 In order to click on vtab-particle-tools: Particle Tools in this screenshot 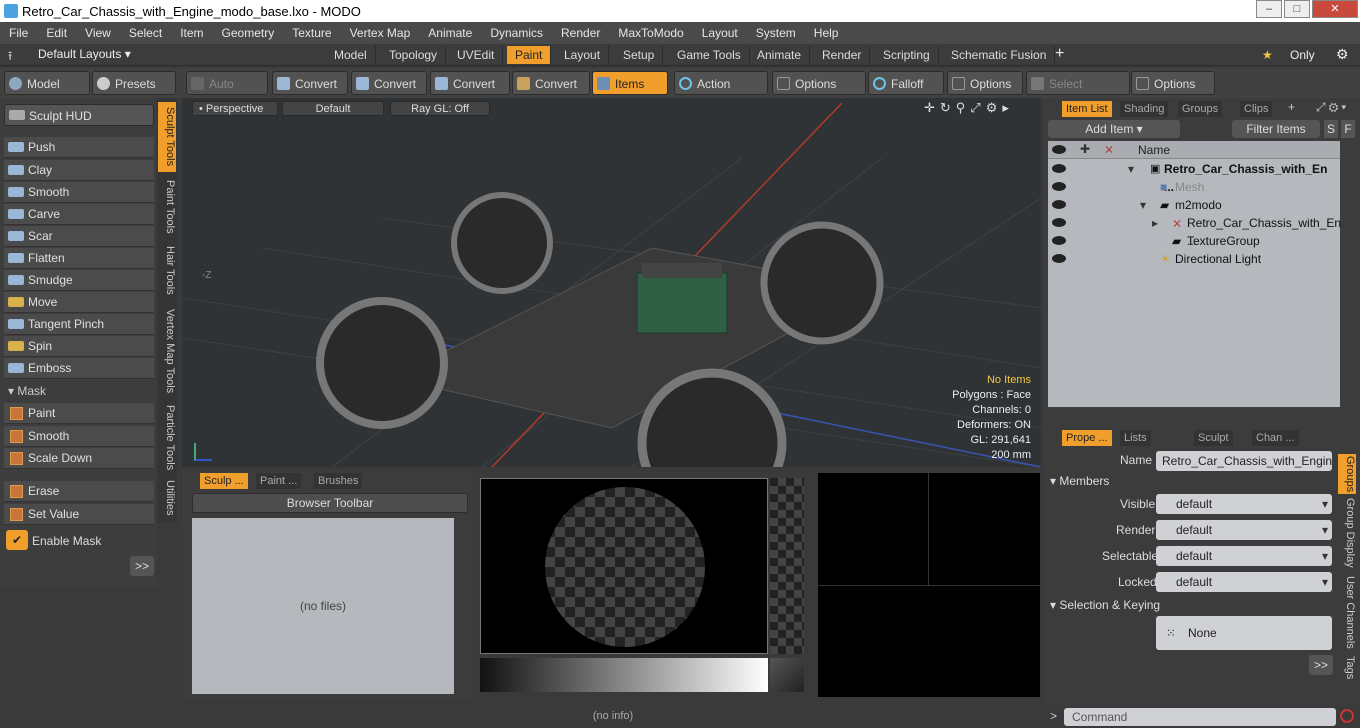, I will do `click(167, 438)`.